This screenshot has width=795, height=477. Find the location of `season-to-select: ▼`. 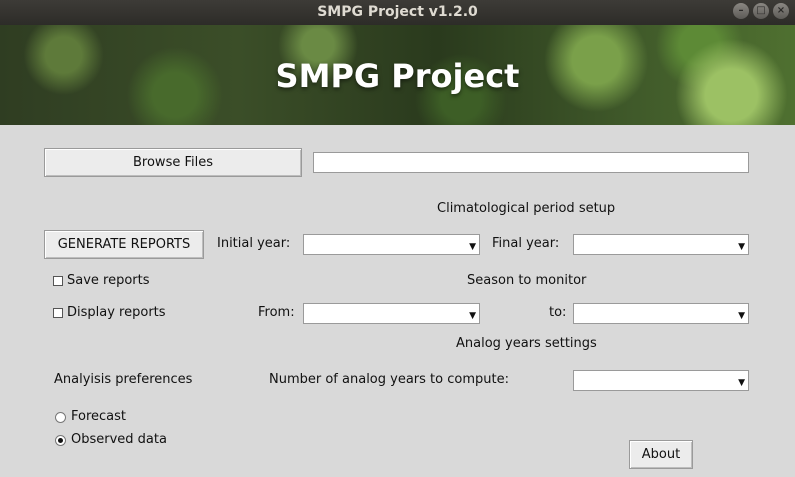

season-to-select: ▼ is located at coordinates (661, 313).